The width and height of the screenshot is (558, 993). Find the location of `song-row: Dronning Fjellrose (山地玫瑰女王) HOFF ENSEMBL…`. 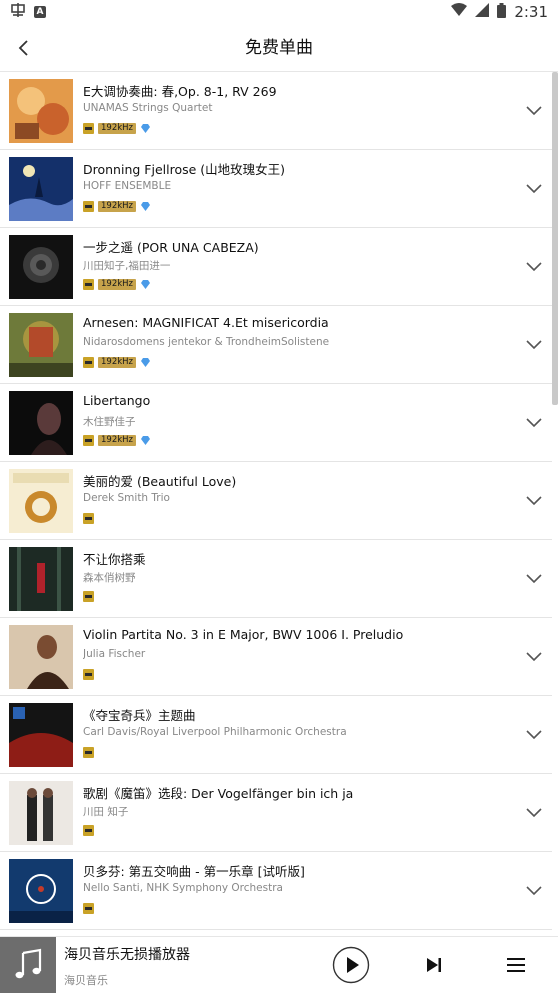

song-row: Dronning Fjellrose (山地玫瑰女王) HOFF ENSEMBL… is located at coordinates (276, 189).